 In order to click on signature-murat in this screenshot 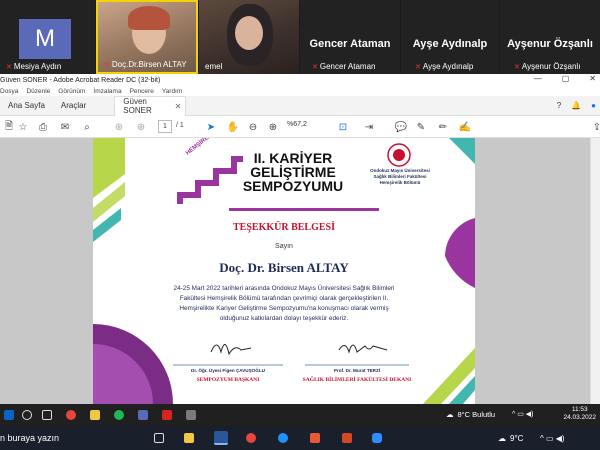, I will do `click(363, 349)`.